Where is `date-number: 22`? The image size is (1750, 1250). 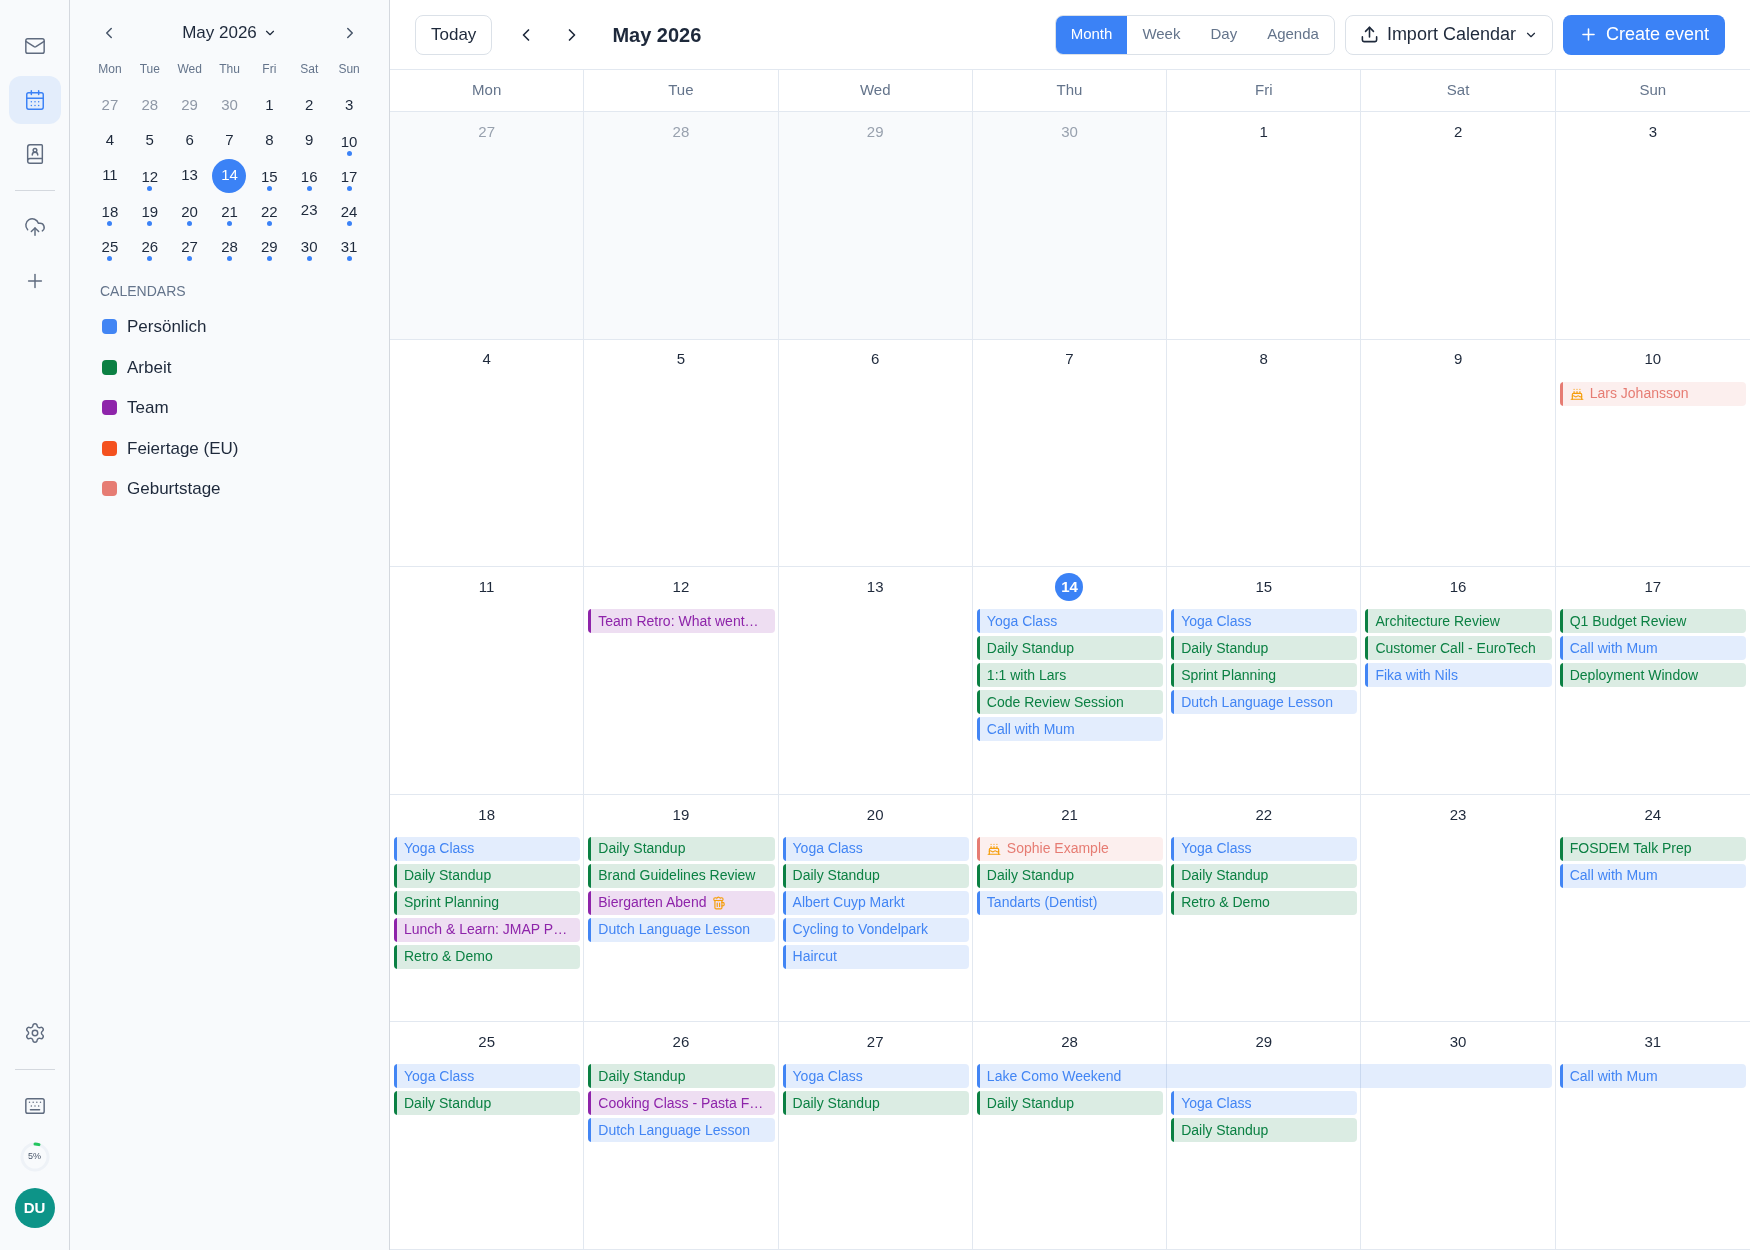 date-number: 22 is located at coordinates (1264, 814).